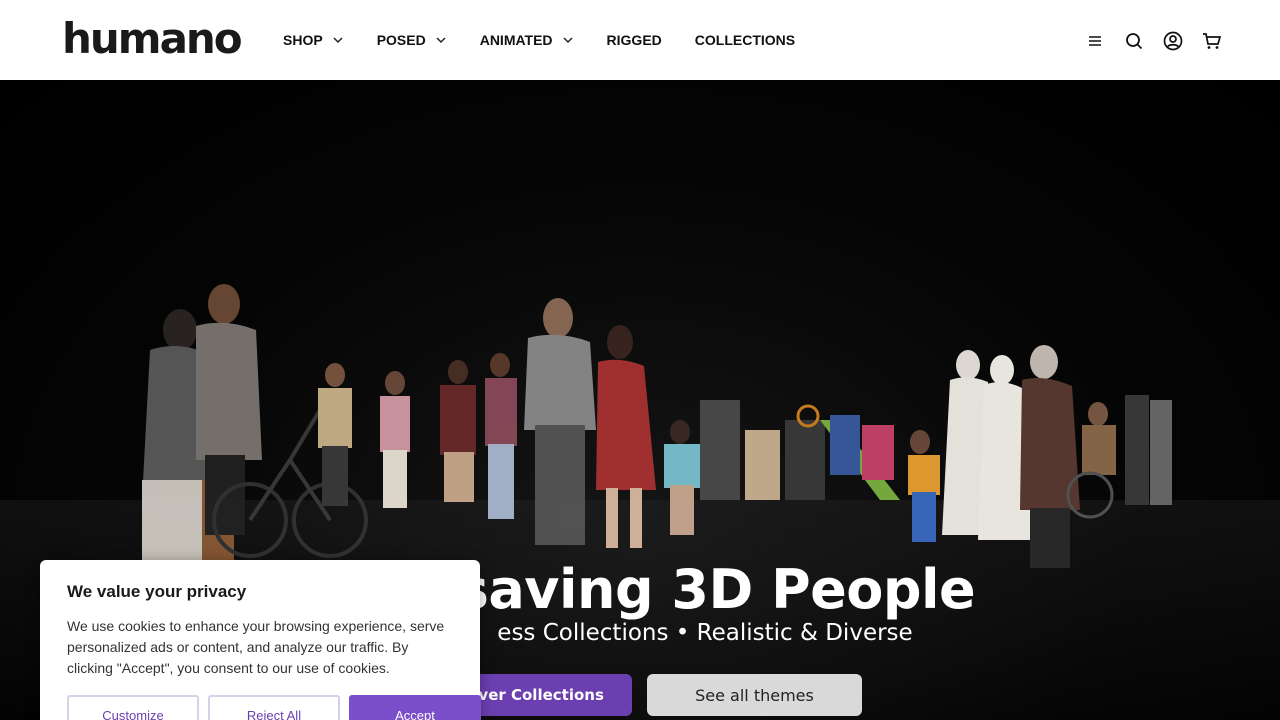 This screenshot has height=720, width=1280. What do you see at coordinates (152, 39) in the screenshot?
I see `humano-logo: humano` at bounding box center [152, 39].